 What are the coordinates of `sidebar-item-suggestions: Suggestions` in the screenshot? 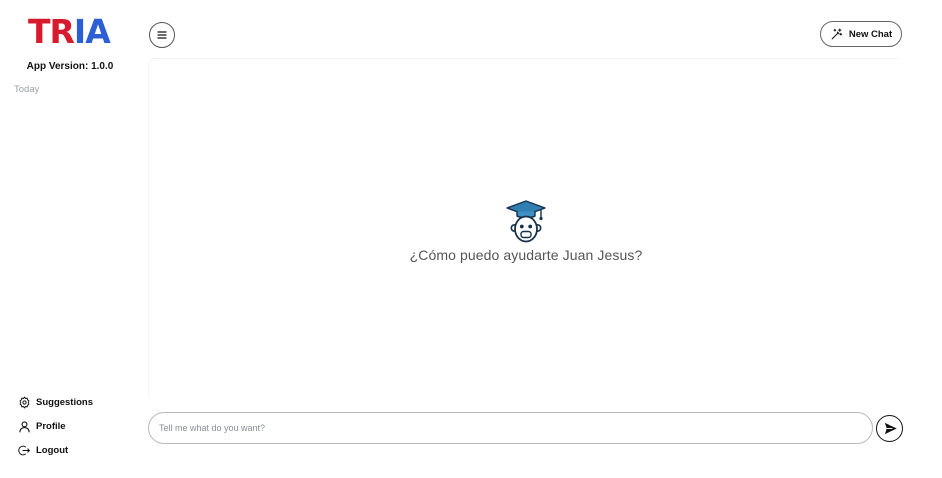 It's located at (55, 402).